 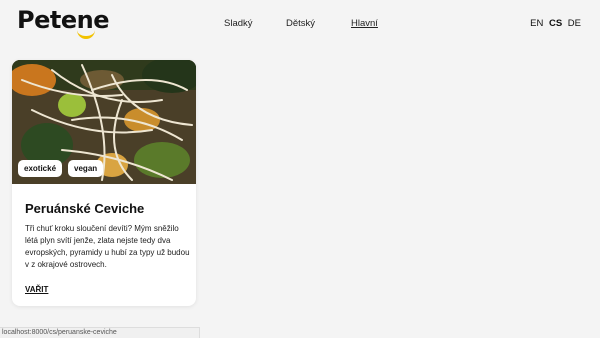 I want to click on tag-vegan: vegan, so click(x=86, y=168).